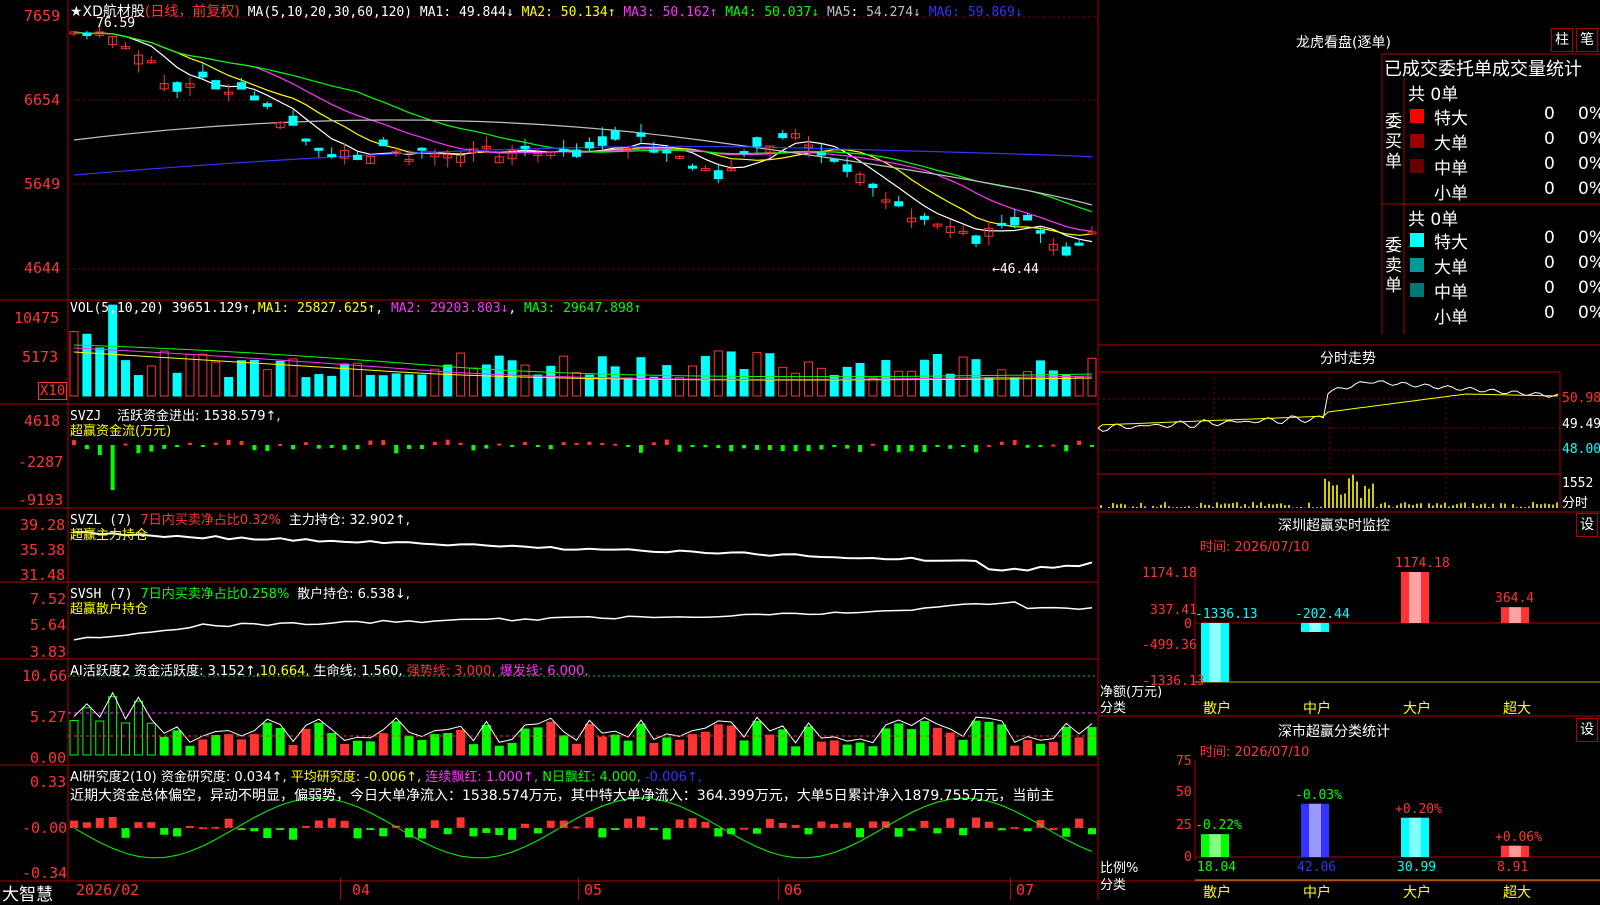  What do you see at coordinates (1415, 597) in the screenshot?
I see `monitor-bar-shine` at bounding box center [1415, 597].